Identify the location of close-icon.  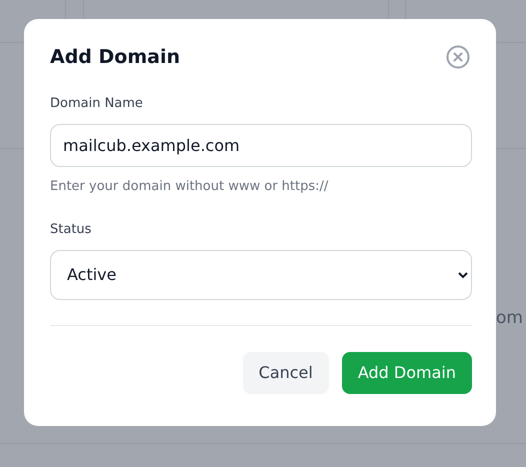
(458, 57).